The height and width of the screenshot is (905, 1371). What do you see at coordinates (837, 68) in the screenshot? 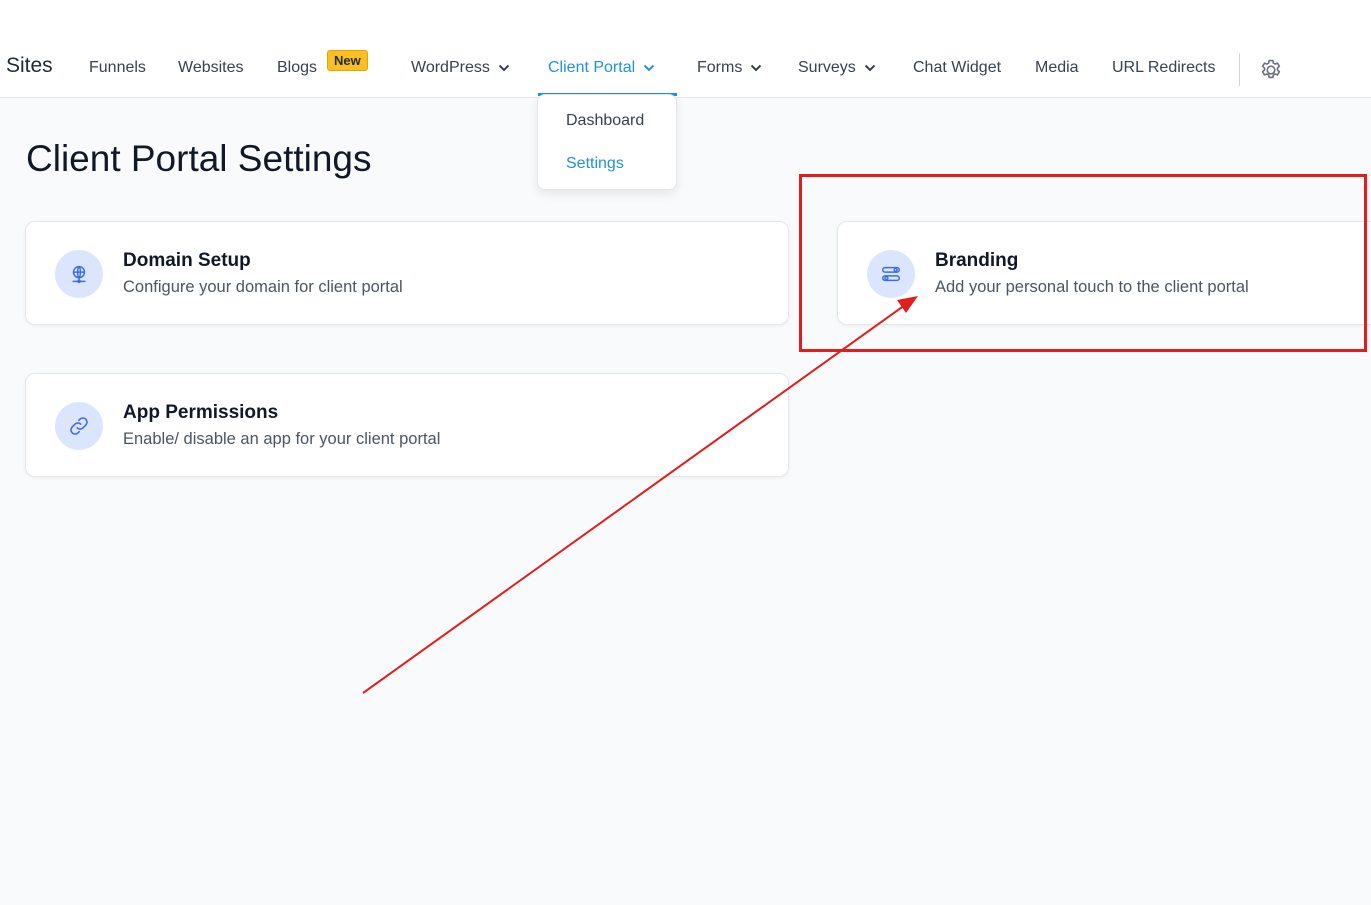
I see `nav-surveys: Surveys` at bounding box center [837, 68].